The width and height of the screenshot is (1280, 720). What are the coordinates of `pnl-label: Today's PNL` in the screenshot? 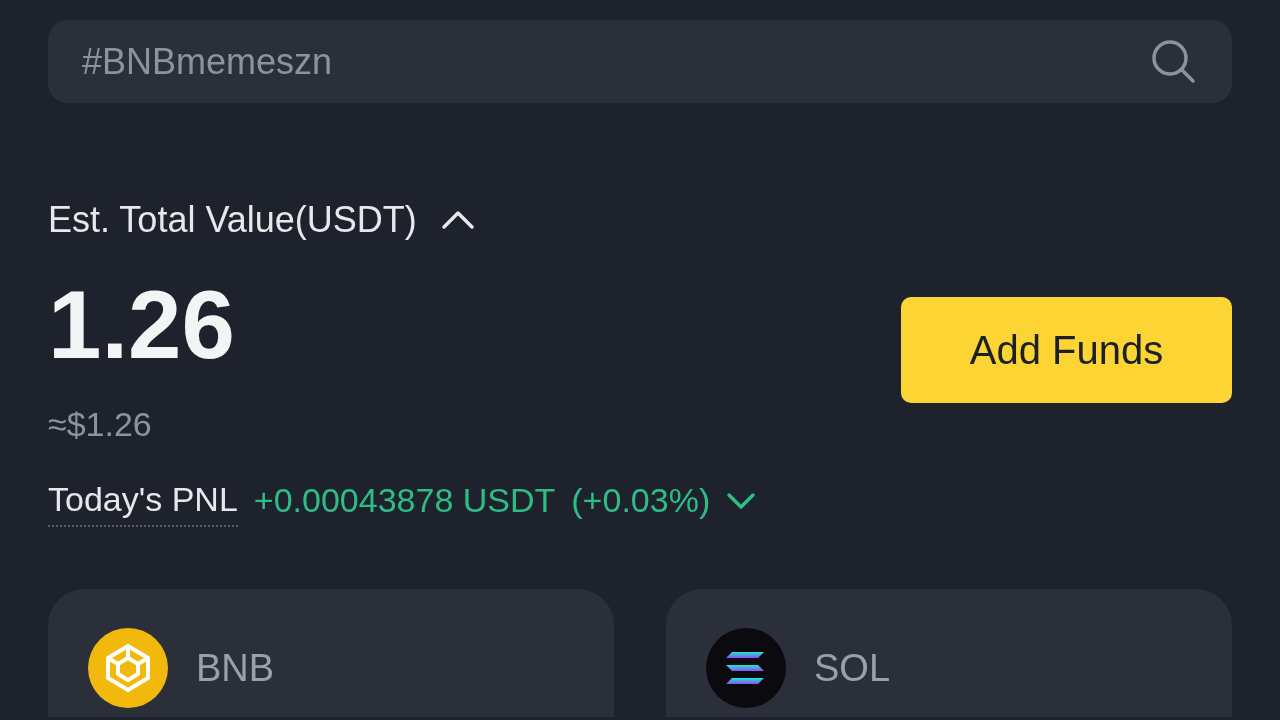 It's located at (143, 500).